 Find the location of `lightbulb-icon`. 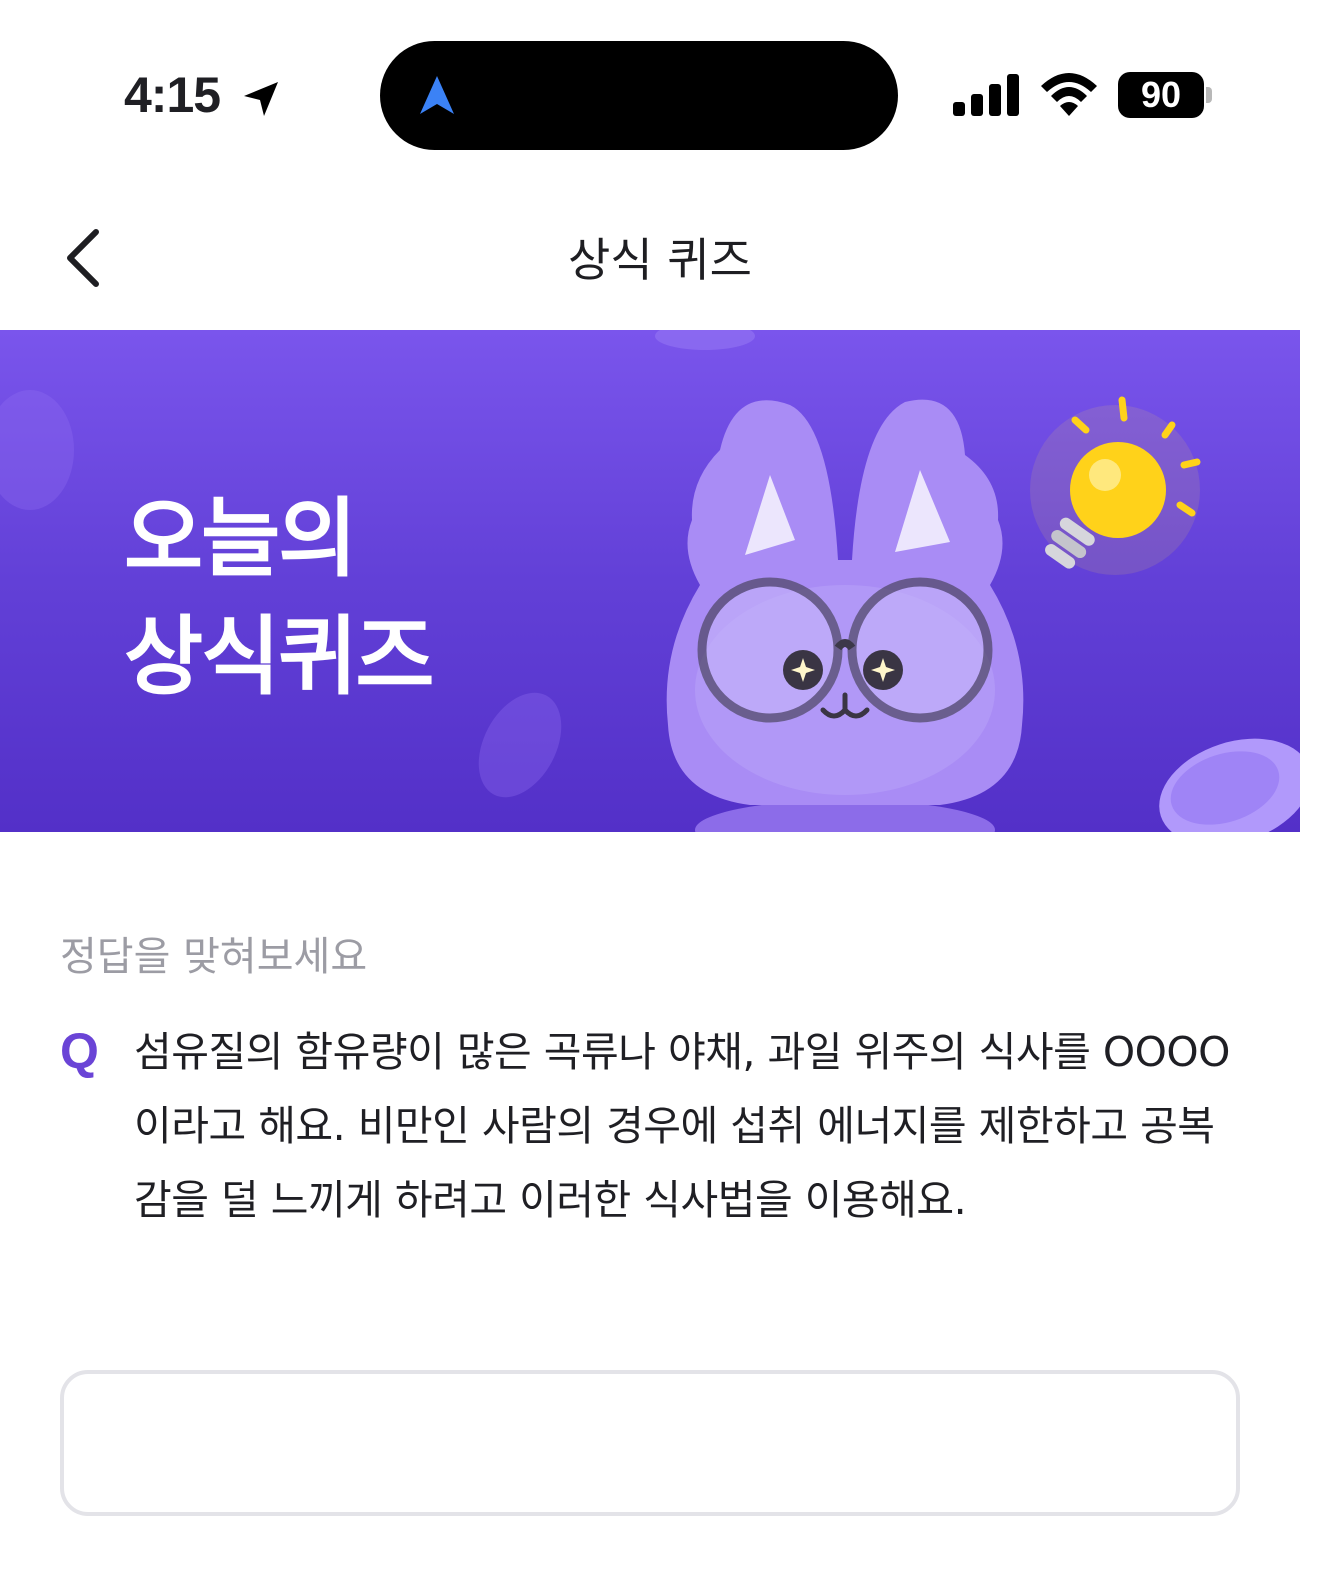

lightbulb-icon is located at coordinates (1115, 485).